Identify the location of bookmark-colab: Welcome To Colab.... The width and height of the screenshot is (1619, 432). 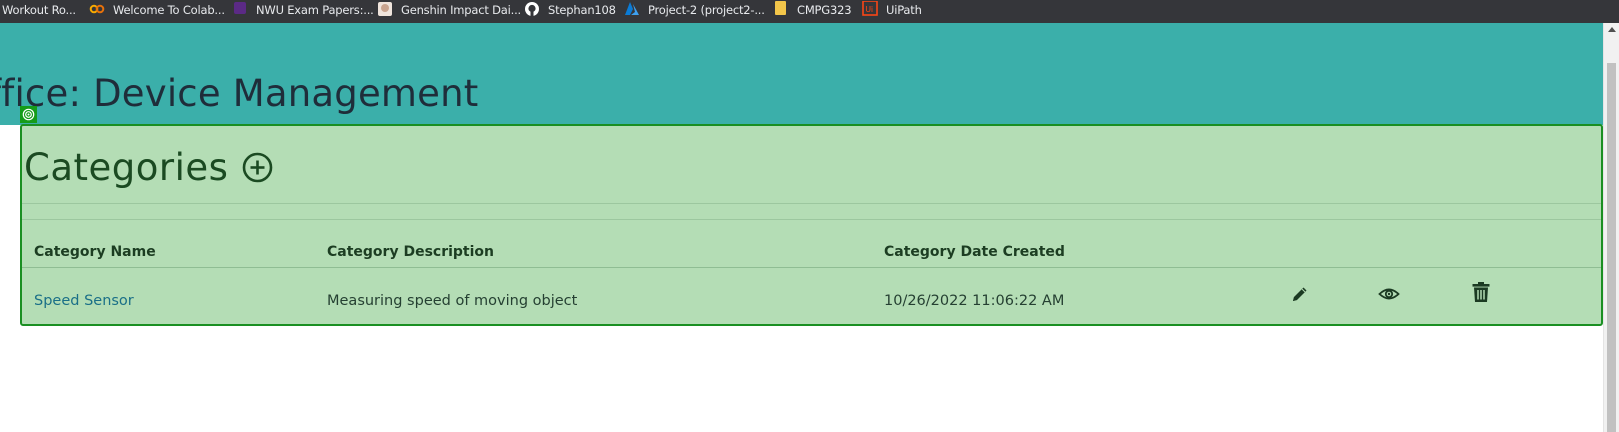
(157, 11).